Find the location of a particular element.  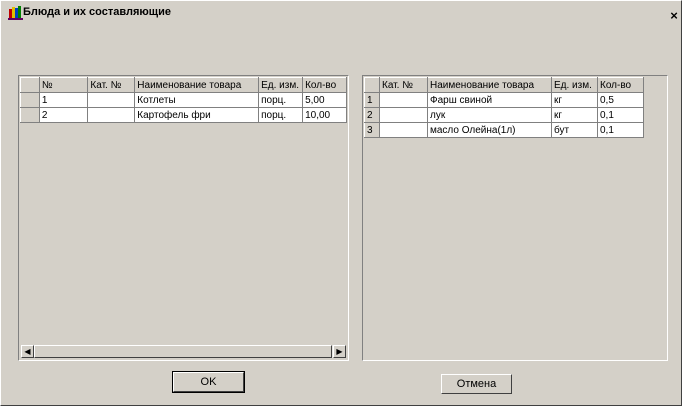

components-header-cat: Кат. № is located at coordinates (403, 85).